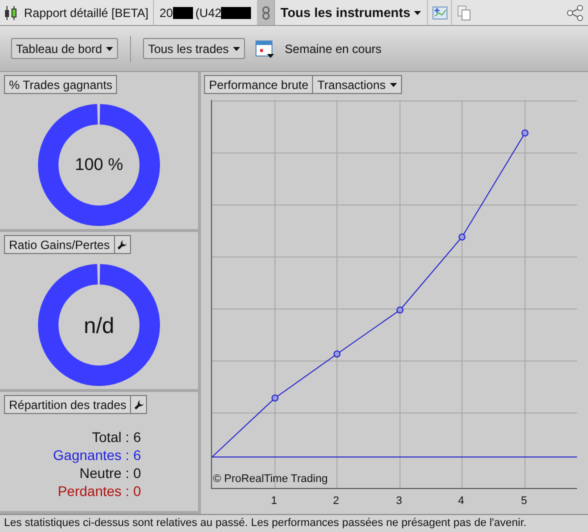 This screenshot has height=532, width=588. Describe the element at coordinates (99, 165) in the screenshot. I see `donut-value: 100 %` at that location.